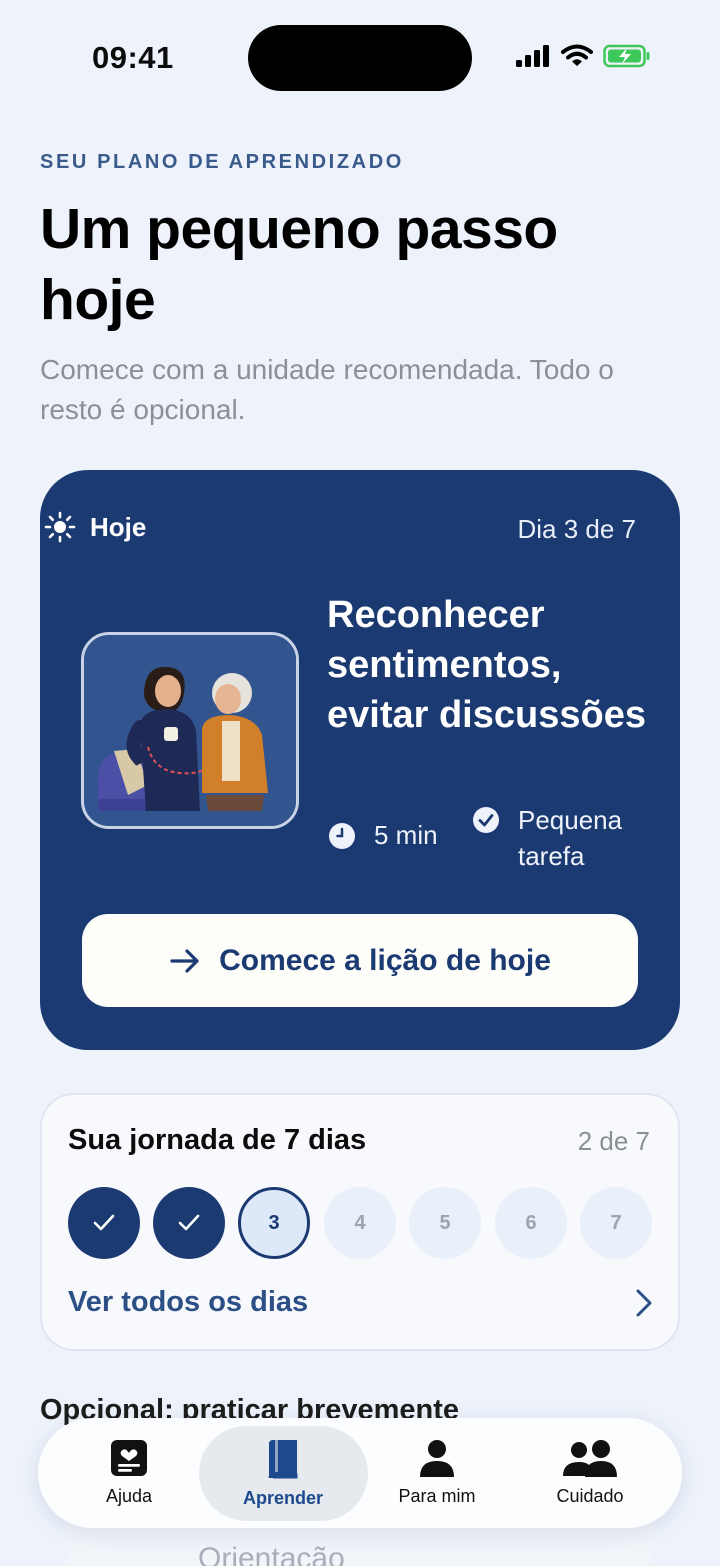 Image resolution: width=720 pixels, height=1566 pixels. What do you see at coordinates (360, 58) in the screenshot?
I see `dynamic-island` at bounding box center [360, 58].